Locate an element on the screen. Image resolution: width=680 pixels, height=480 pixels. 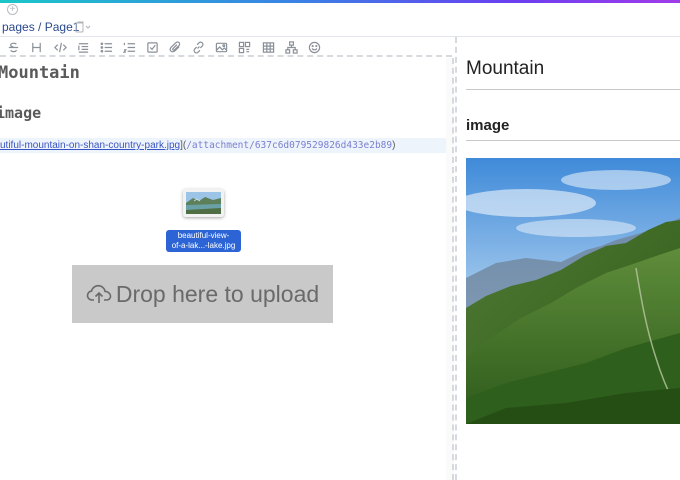
preview-heading-2: image is located at coordinates (488, 125).